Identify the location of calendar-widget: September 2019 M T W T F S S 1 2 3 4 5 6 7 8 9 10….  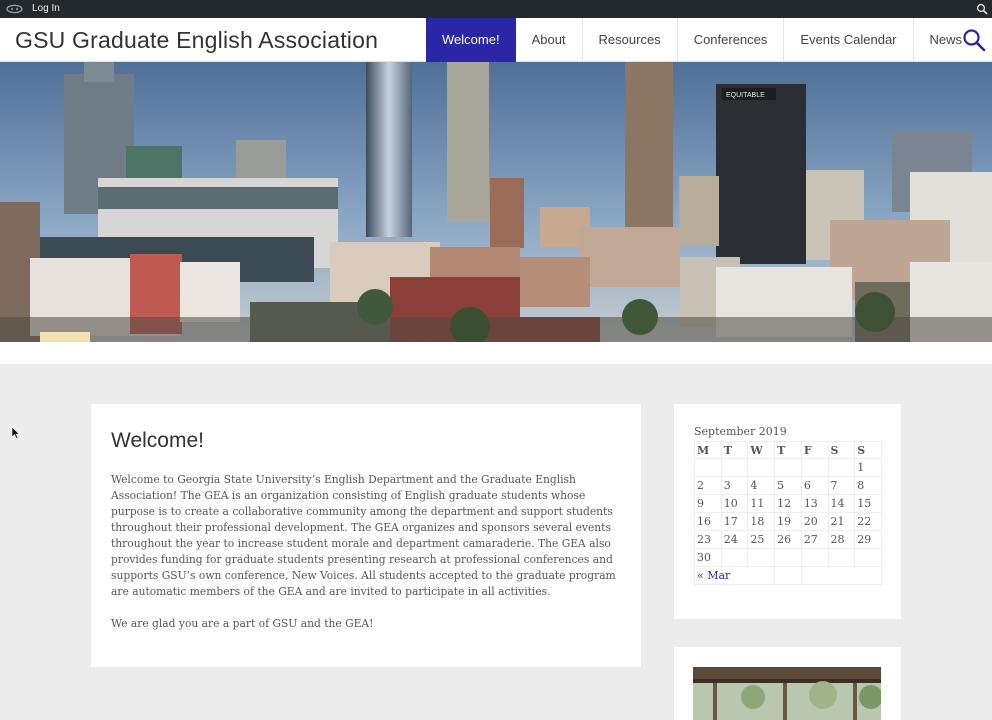
(787, 511).